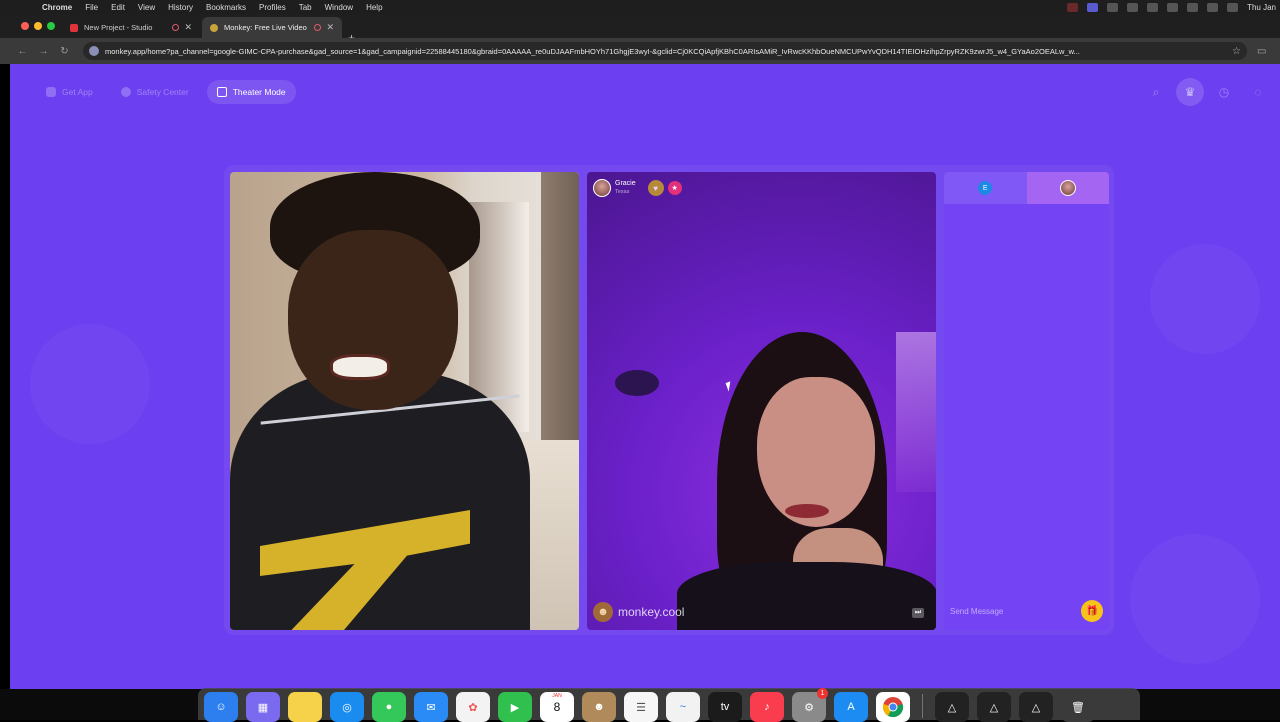  Describe the element at coordinates (1153, 7) in the screenshot. I see `moon-icon` at that location.